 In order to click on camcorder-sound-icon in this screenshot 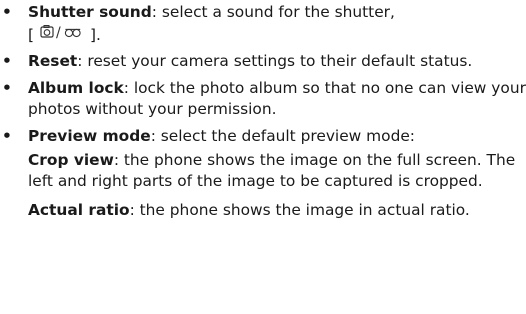, I will do `click(72, 32)`.